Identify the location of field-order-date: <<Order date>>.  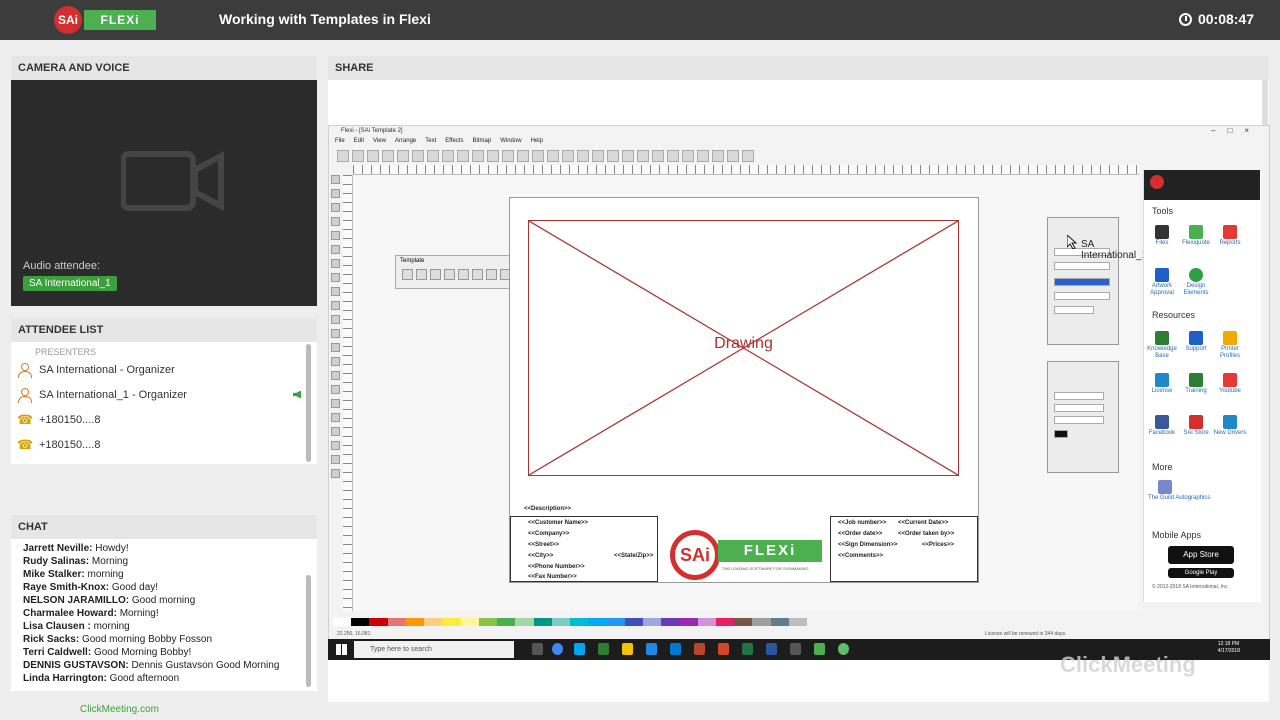
(860, 534).